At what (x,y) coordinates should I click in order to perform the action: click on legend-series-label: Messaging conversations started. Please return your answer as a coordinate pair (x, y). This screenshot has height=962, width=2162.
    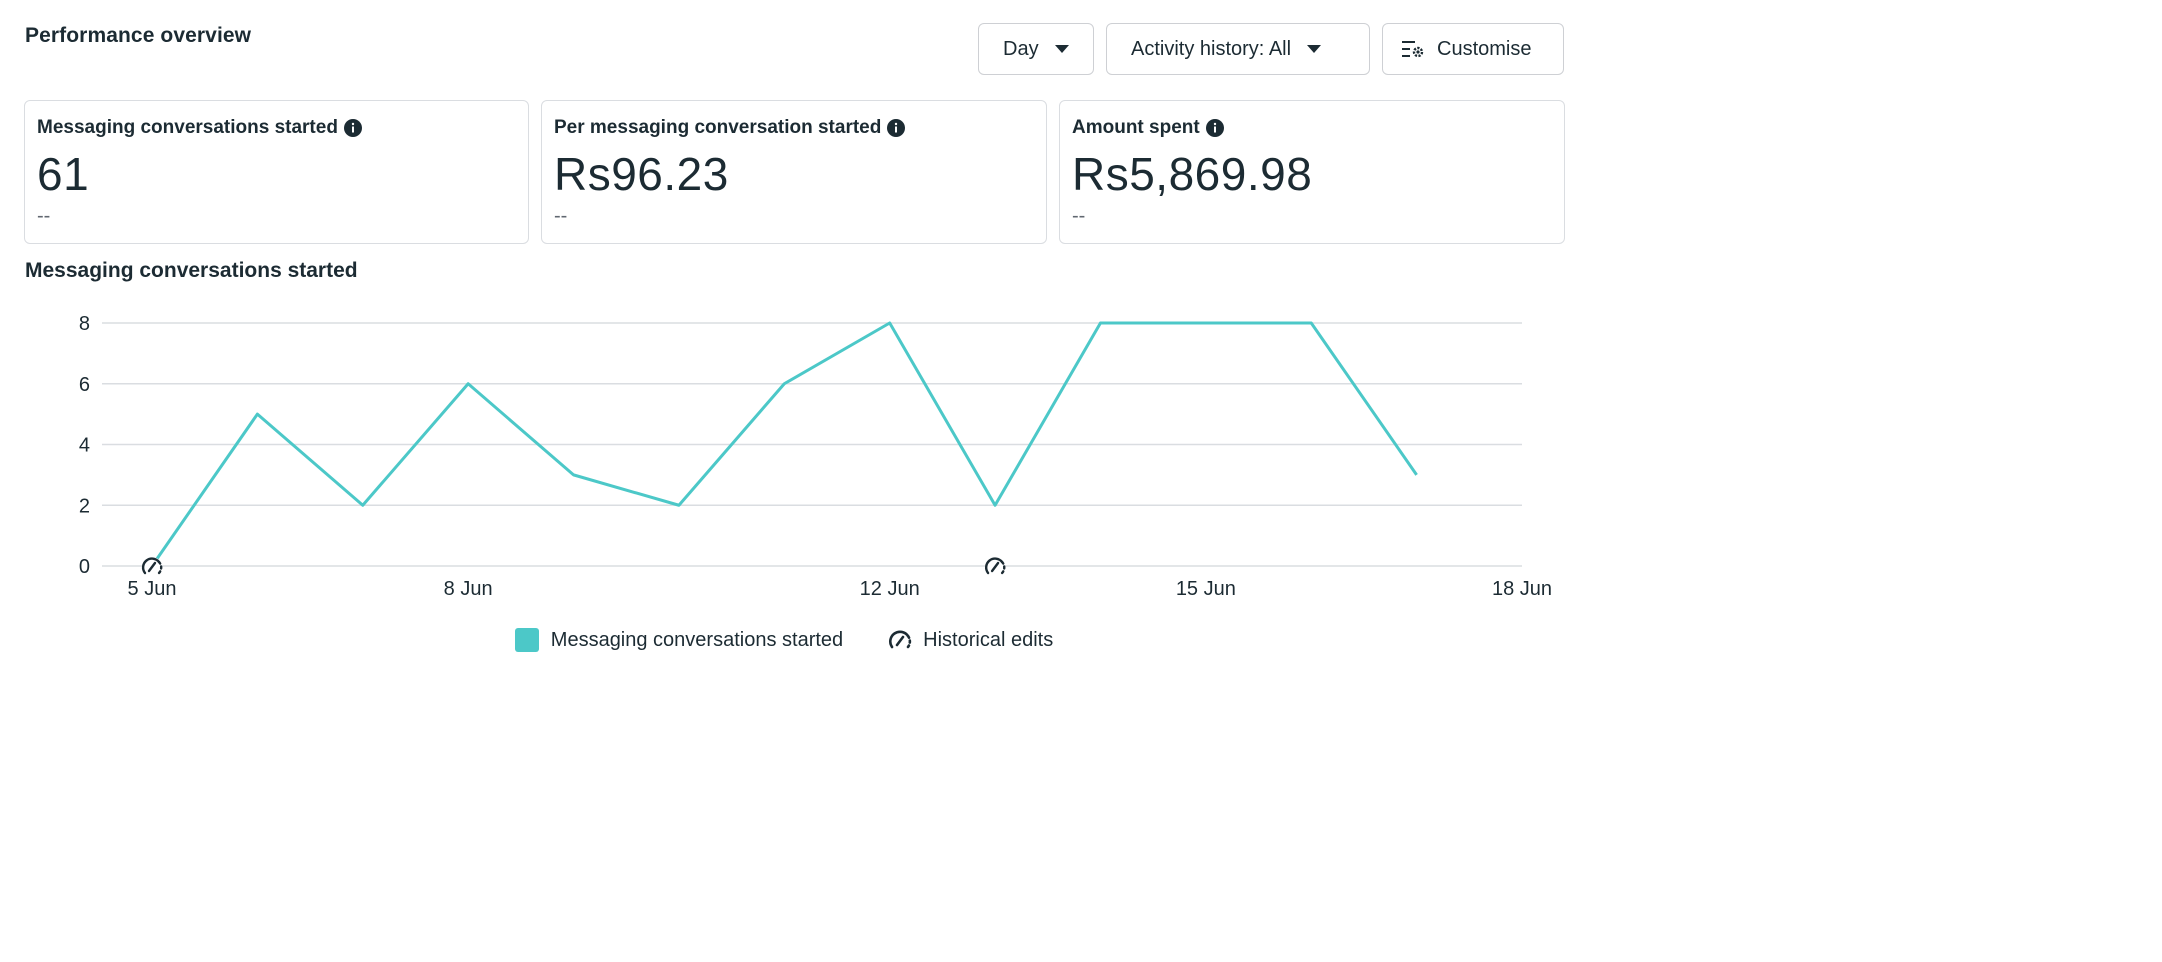
    Looking at the image, I should click on (697, 639).